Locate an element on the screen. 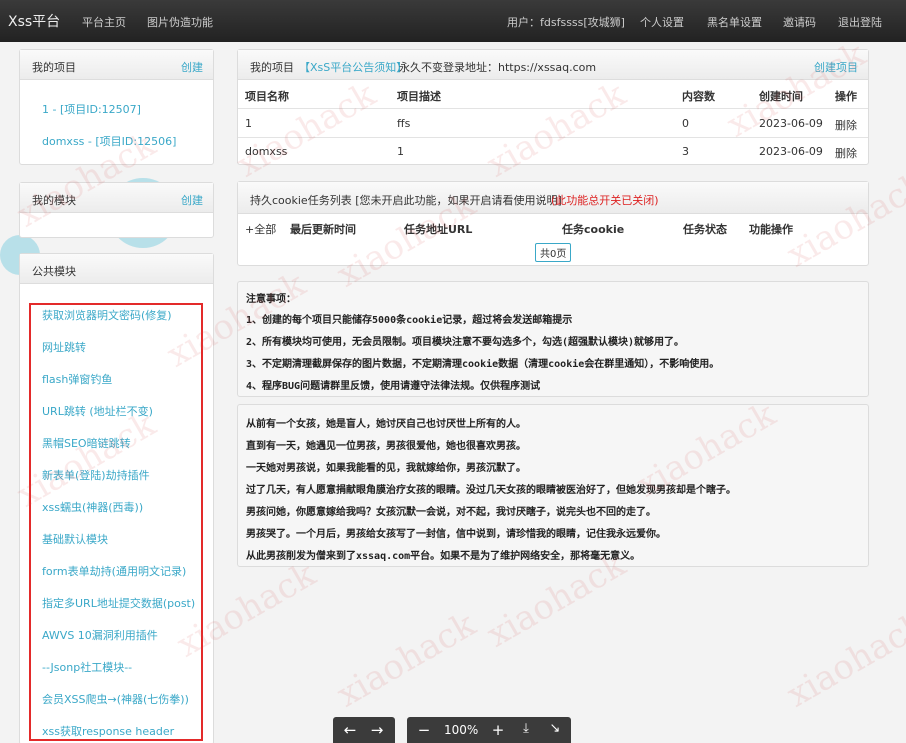  column-header: 功能操作 is located at coordinates (771, 229).